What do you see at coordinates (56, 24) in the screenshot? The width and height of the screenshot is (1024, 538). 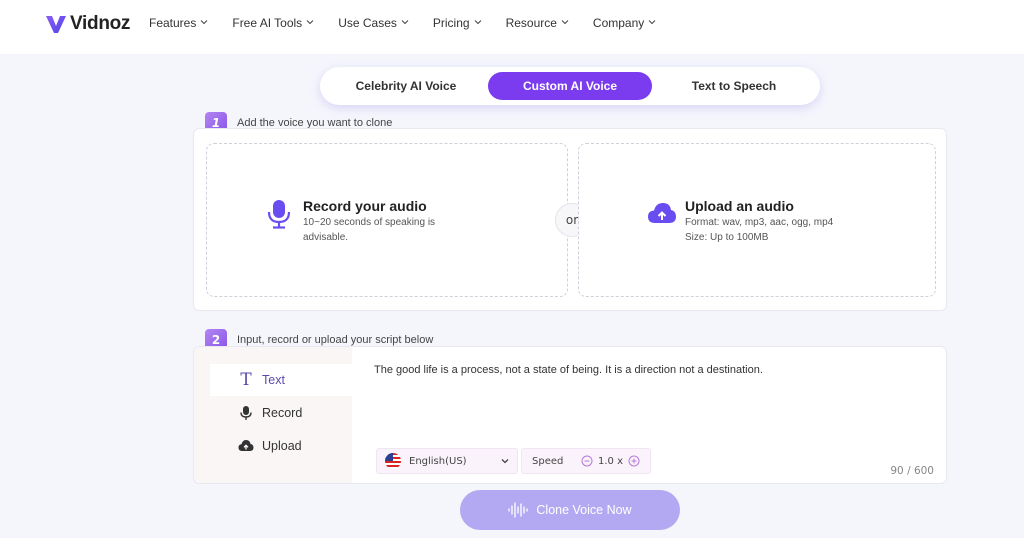 I see `vidnoz-logo-icon` at bounding box center [56, 24].